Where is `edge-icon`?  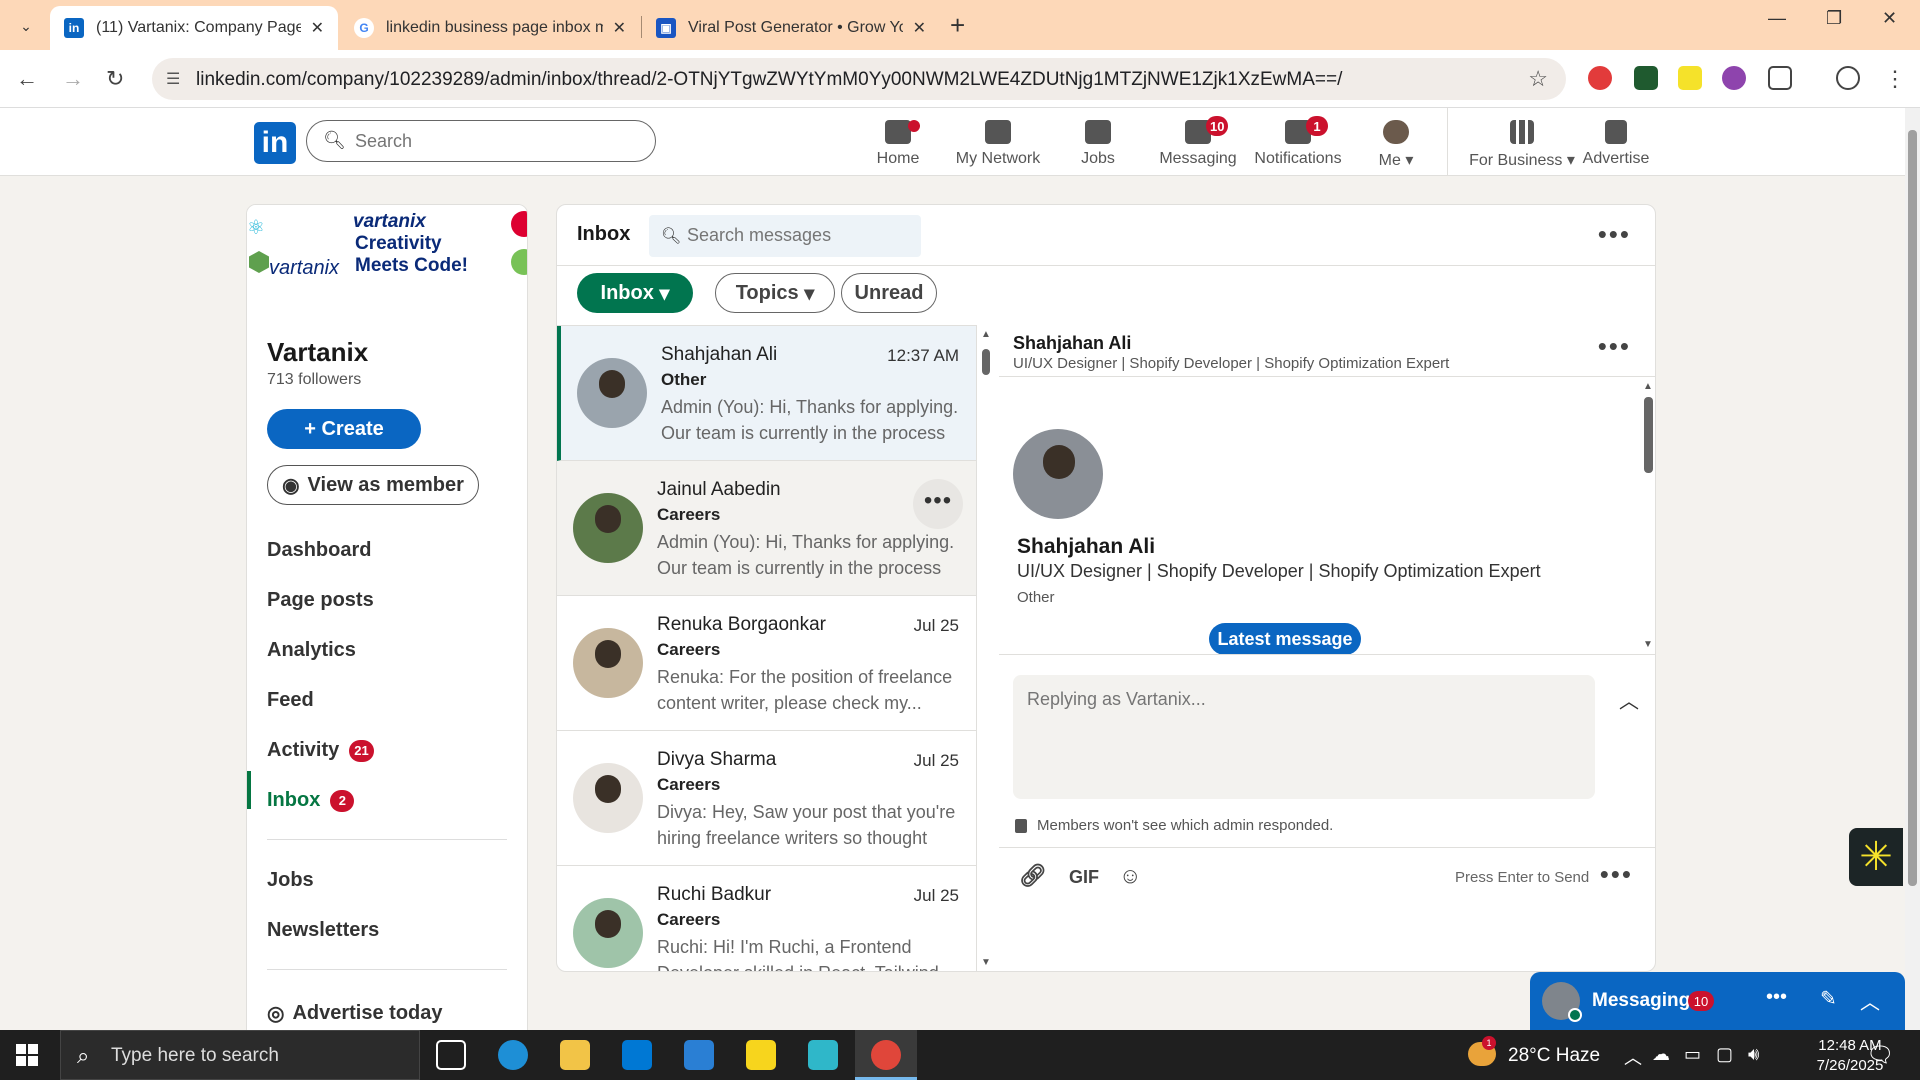
edge-icon is located at coordinates (513, 1055).